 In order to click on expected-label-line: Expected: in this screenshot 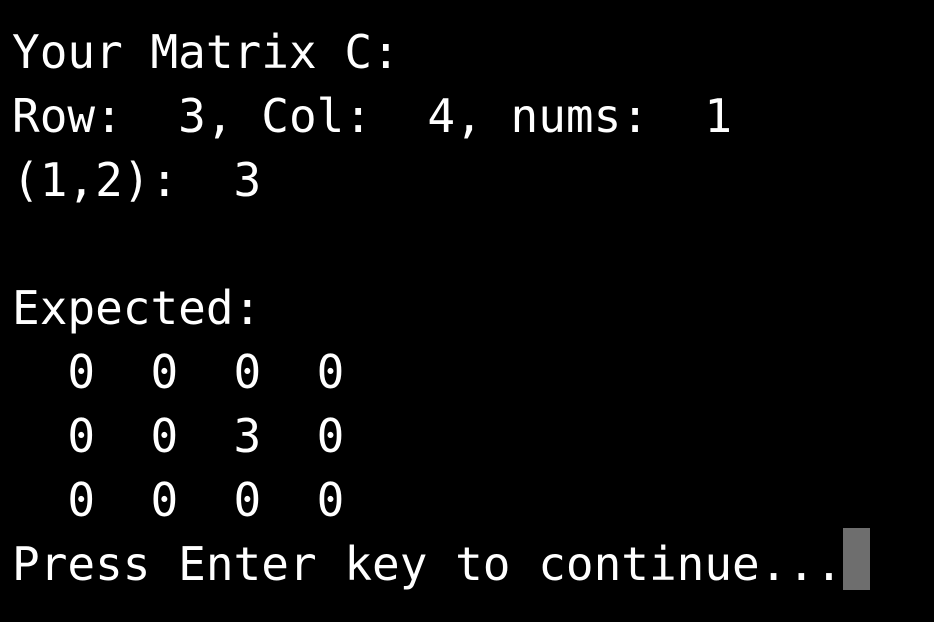, I will do `click(137, 308)`.